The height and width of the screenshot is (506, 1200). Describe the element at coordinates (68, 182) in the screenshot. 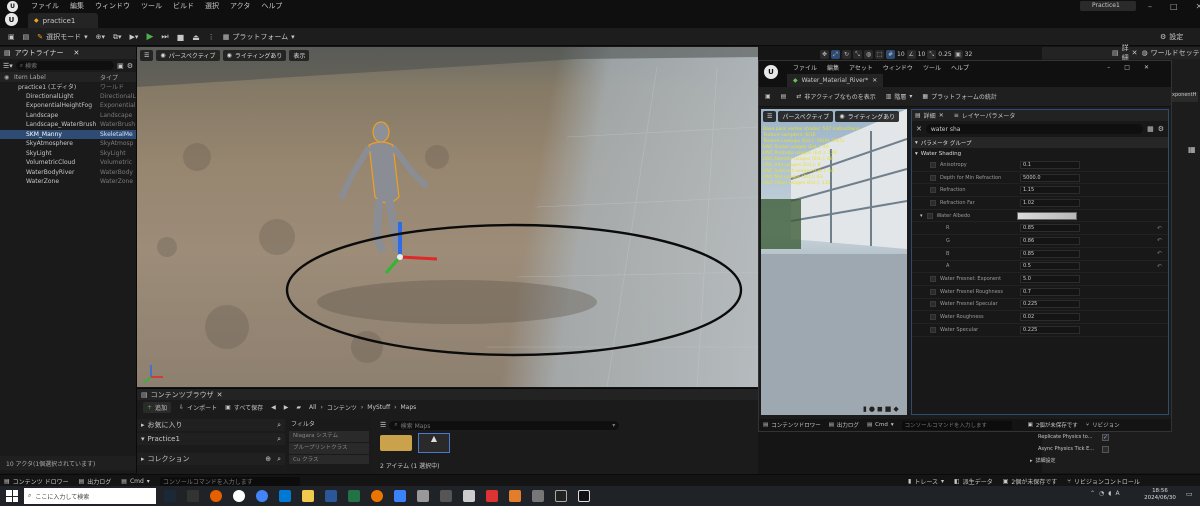

I see `outliner-item: WaterZone WaterZone` at that location.